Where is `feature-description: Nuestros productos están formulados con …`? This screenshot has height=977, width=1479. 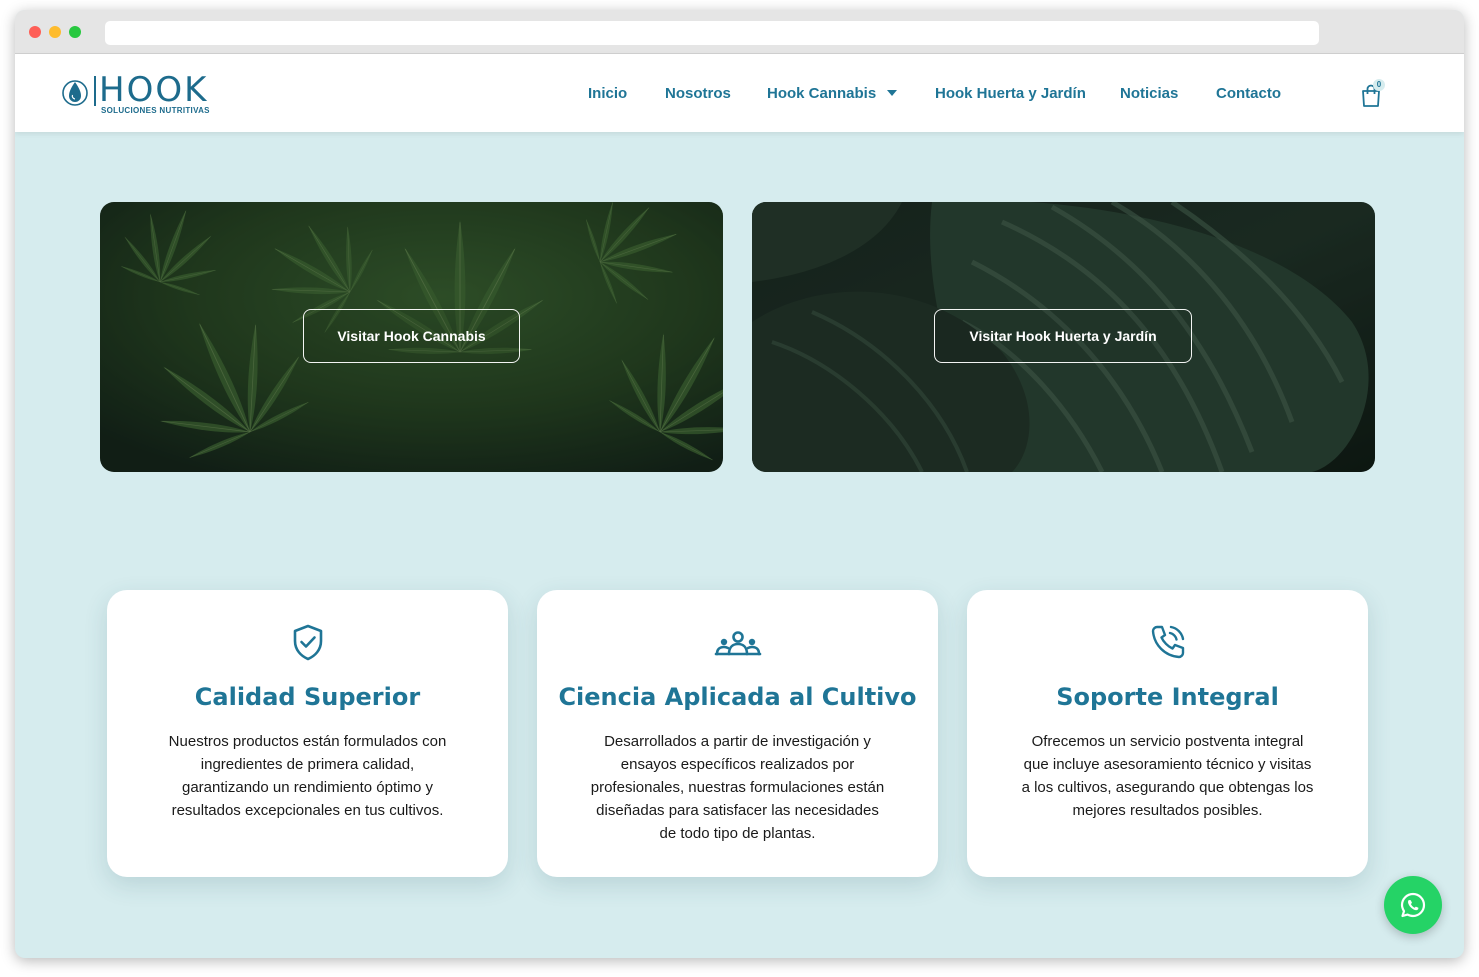 feature-description: Nuestros productos están formulados con … is located at coordinates (308, 776).